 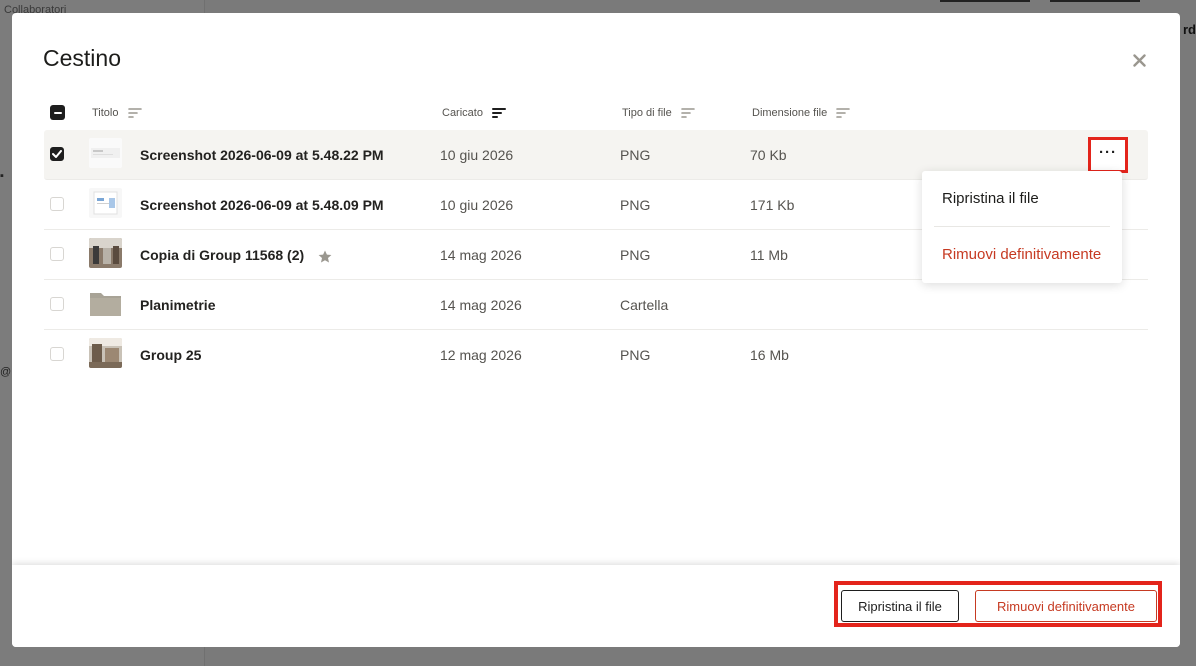 I want to click on menu-item-restore: Ripristina il file, so click(x=990, y=198).